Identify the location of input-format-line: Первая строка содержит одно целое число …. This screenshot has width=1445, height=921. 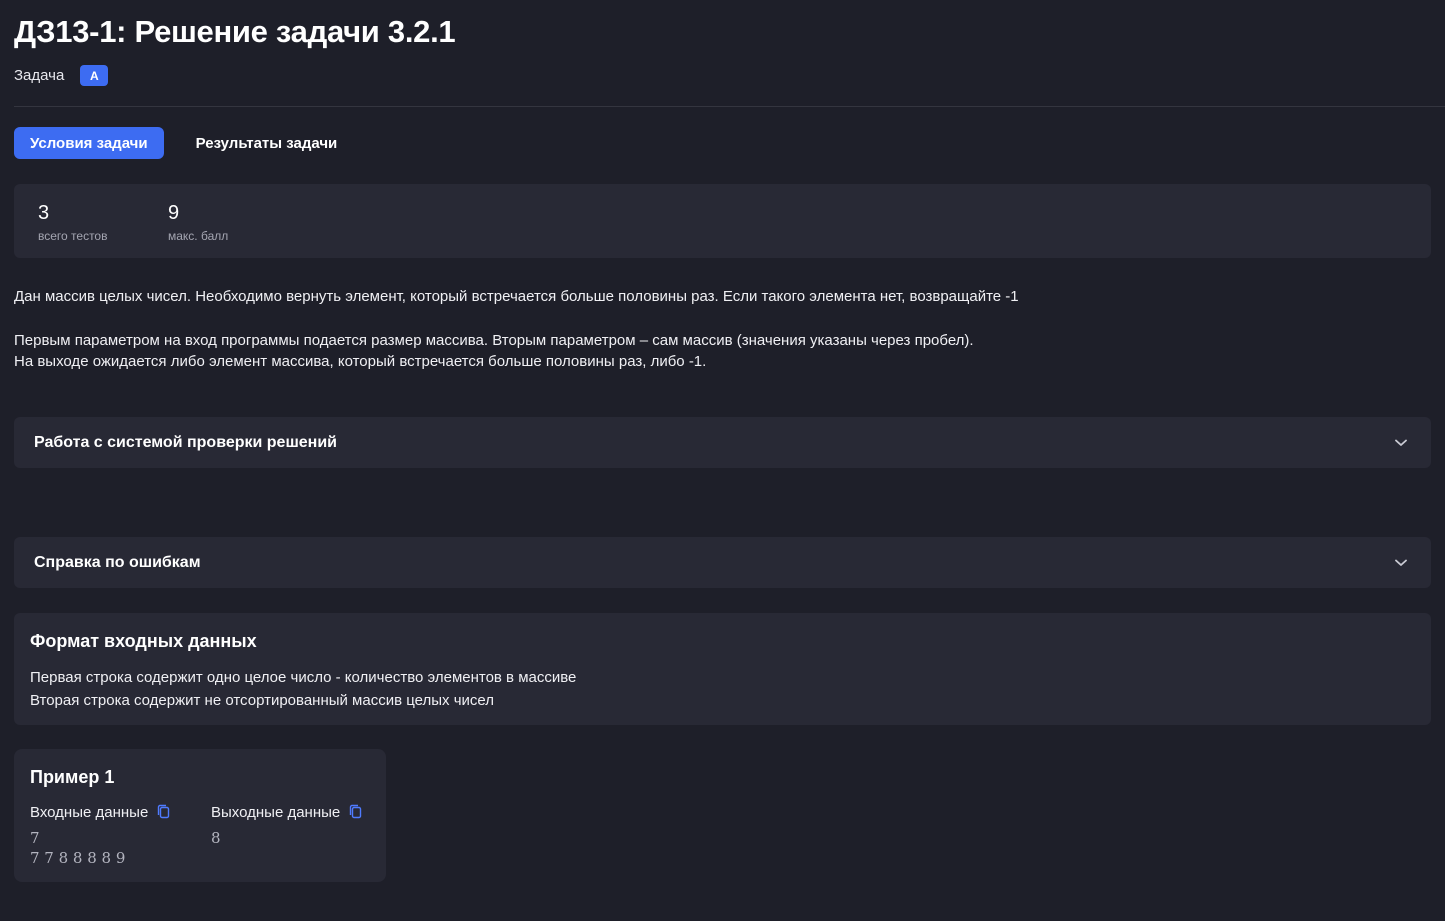
(303, 677).